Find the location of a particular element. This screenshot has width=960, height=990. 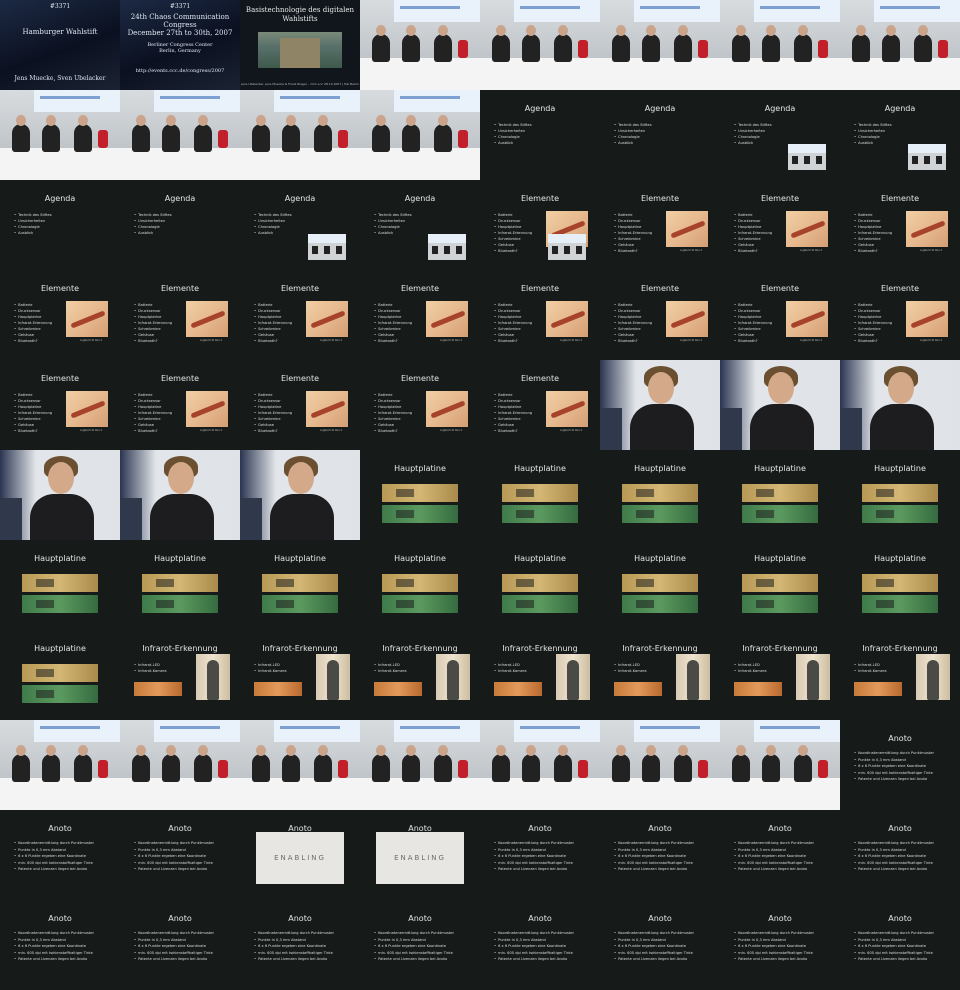

slide-title: Elemente is located at coordinates (900, 288).